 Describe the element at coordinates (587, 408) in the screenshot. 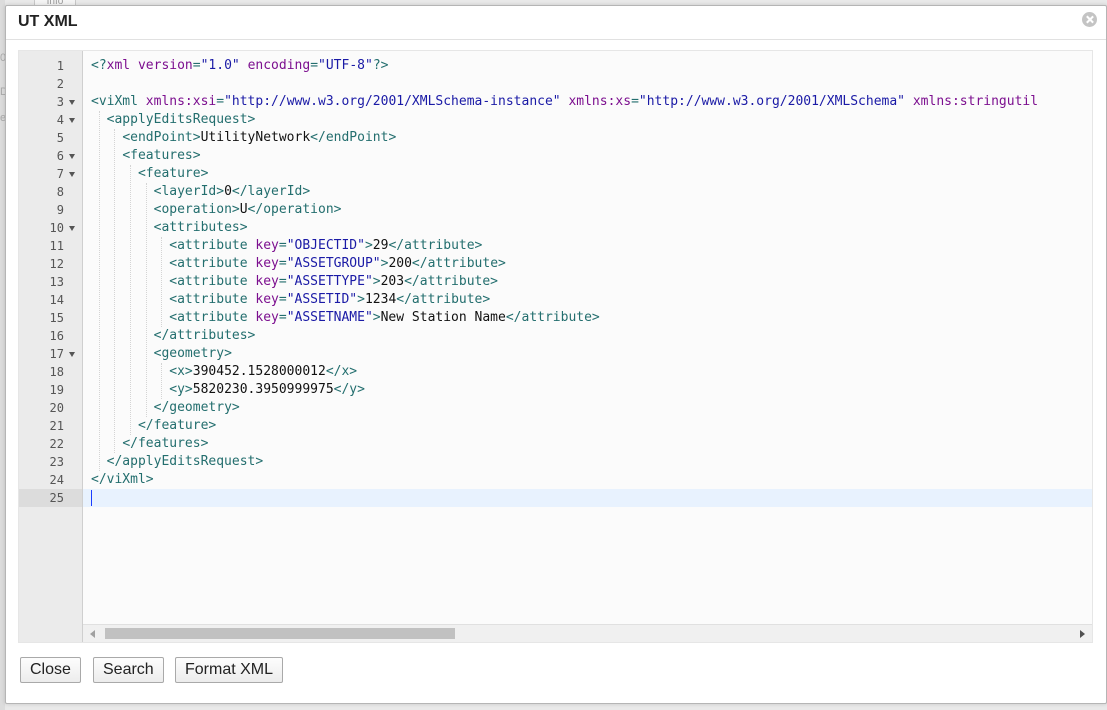

I see `code-line: </geometry>` at that location.